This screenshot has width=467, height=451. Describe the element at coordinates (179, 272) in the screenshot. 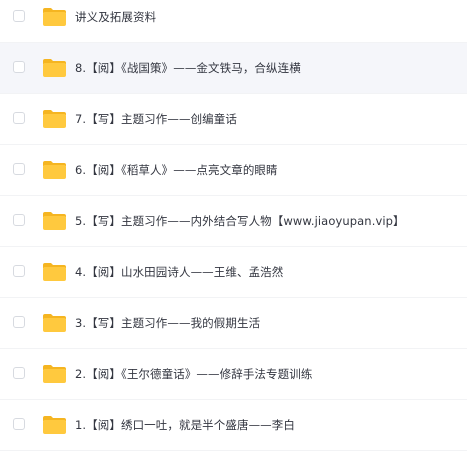

I see `folder-name: 4.【阅】山水田园诗人——王维、孟浩然` at that location.